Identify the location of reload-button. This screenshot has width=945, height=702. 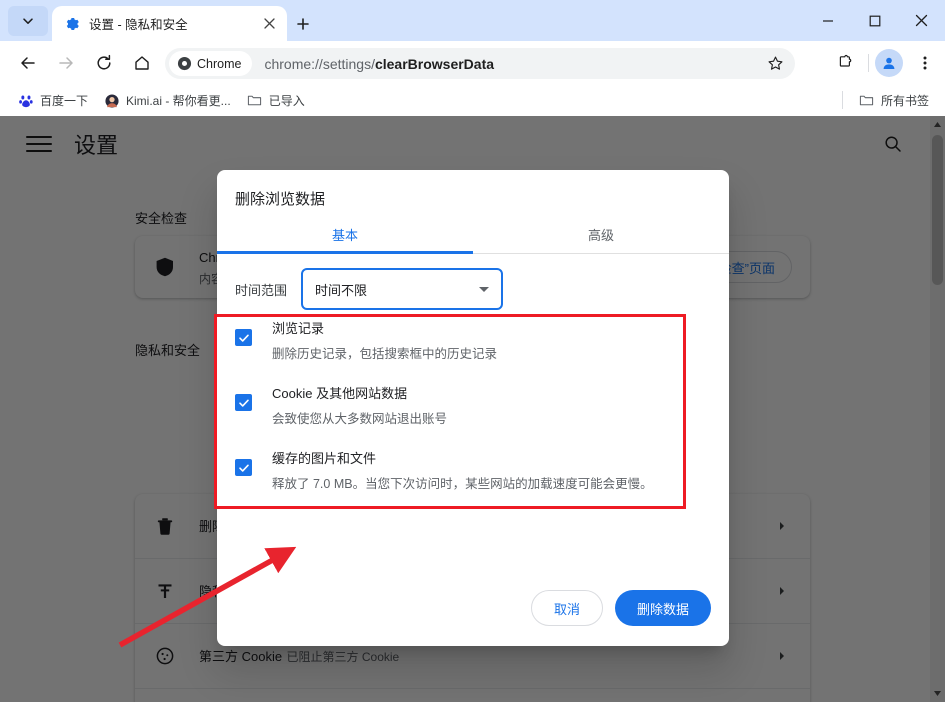
(104, 63).